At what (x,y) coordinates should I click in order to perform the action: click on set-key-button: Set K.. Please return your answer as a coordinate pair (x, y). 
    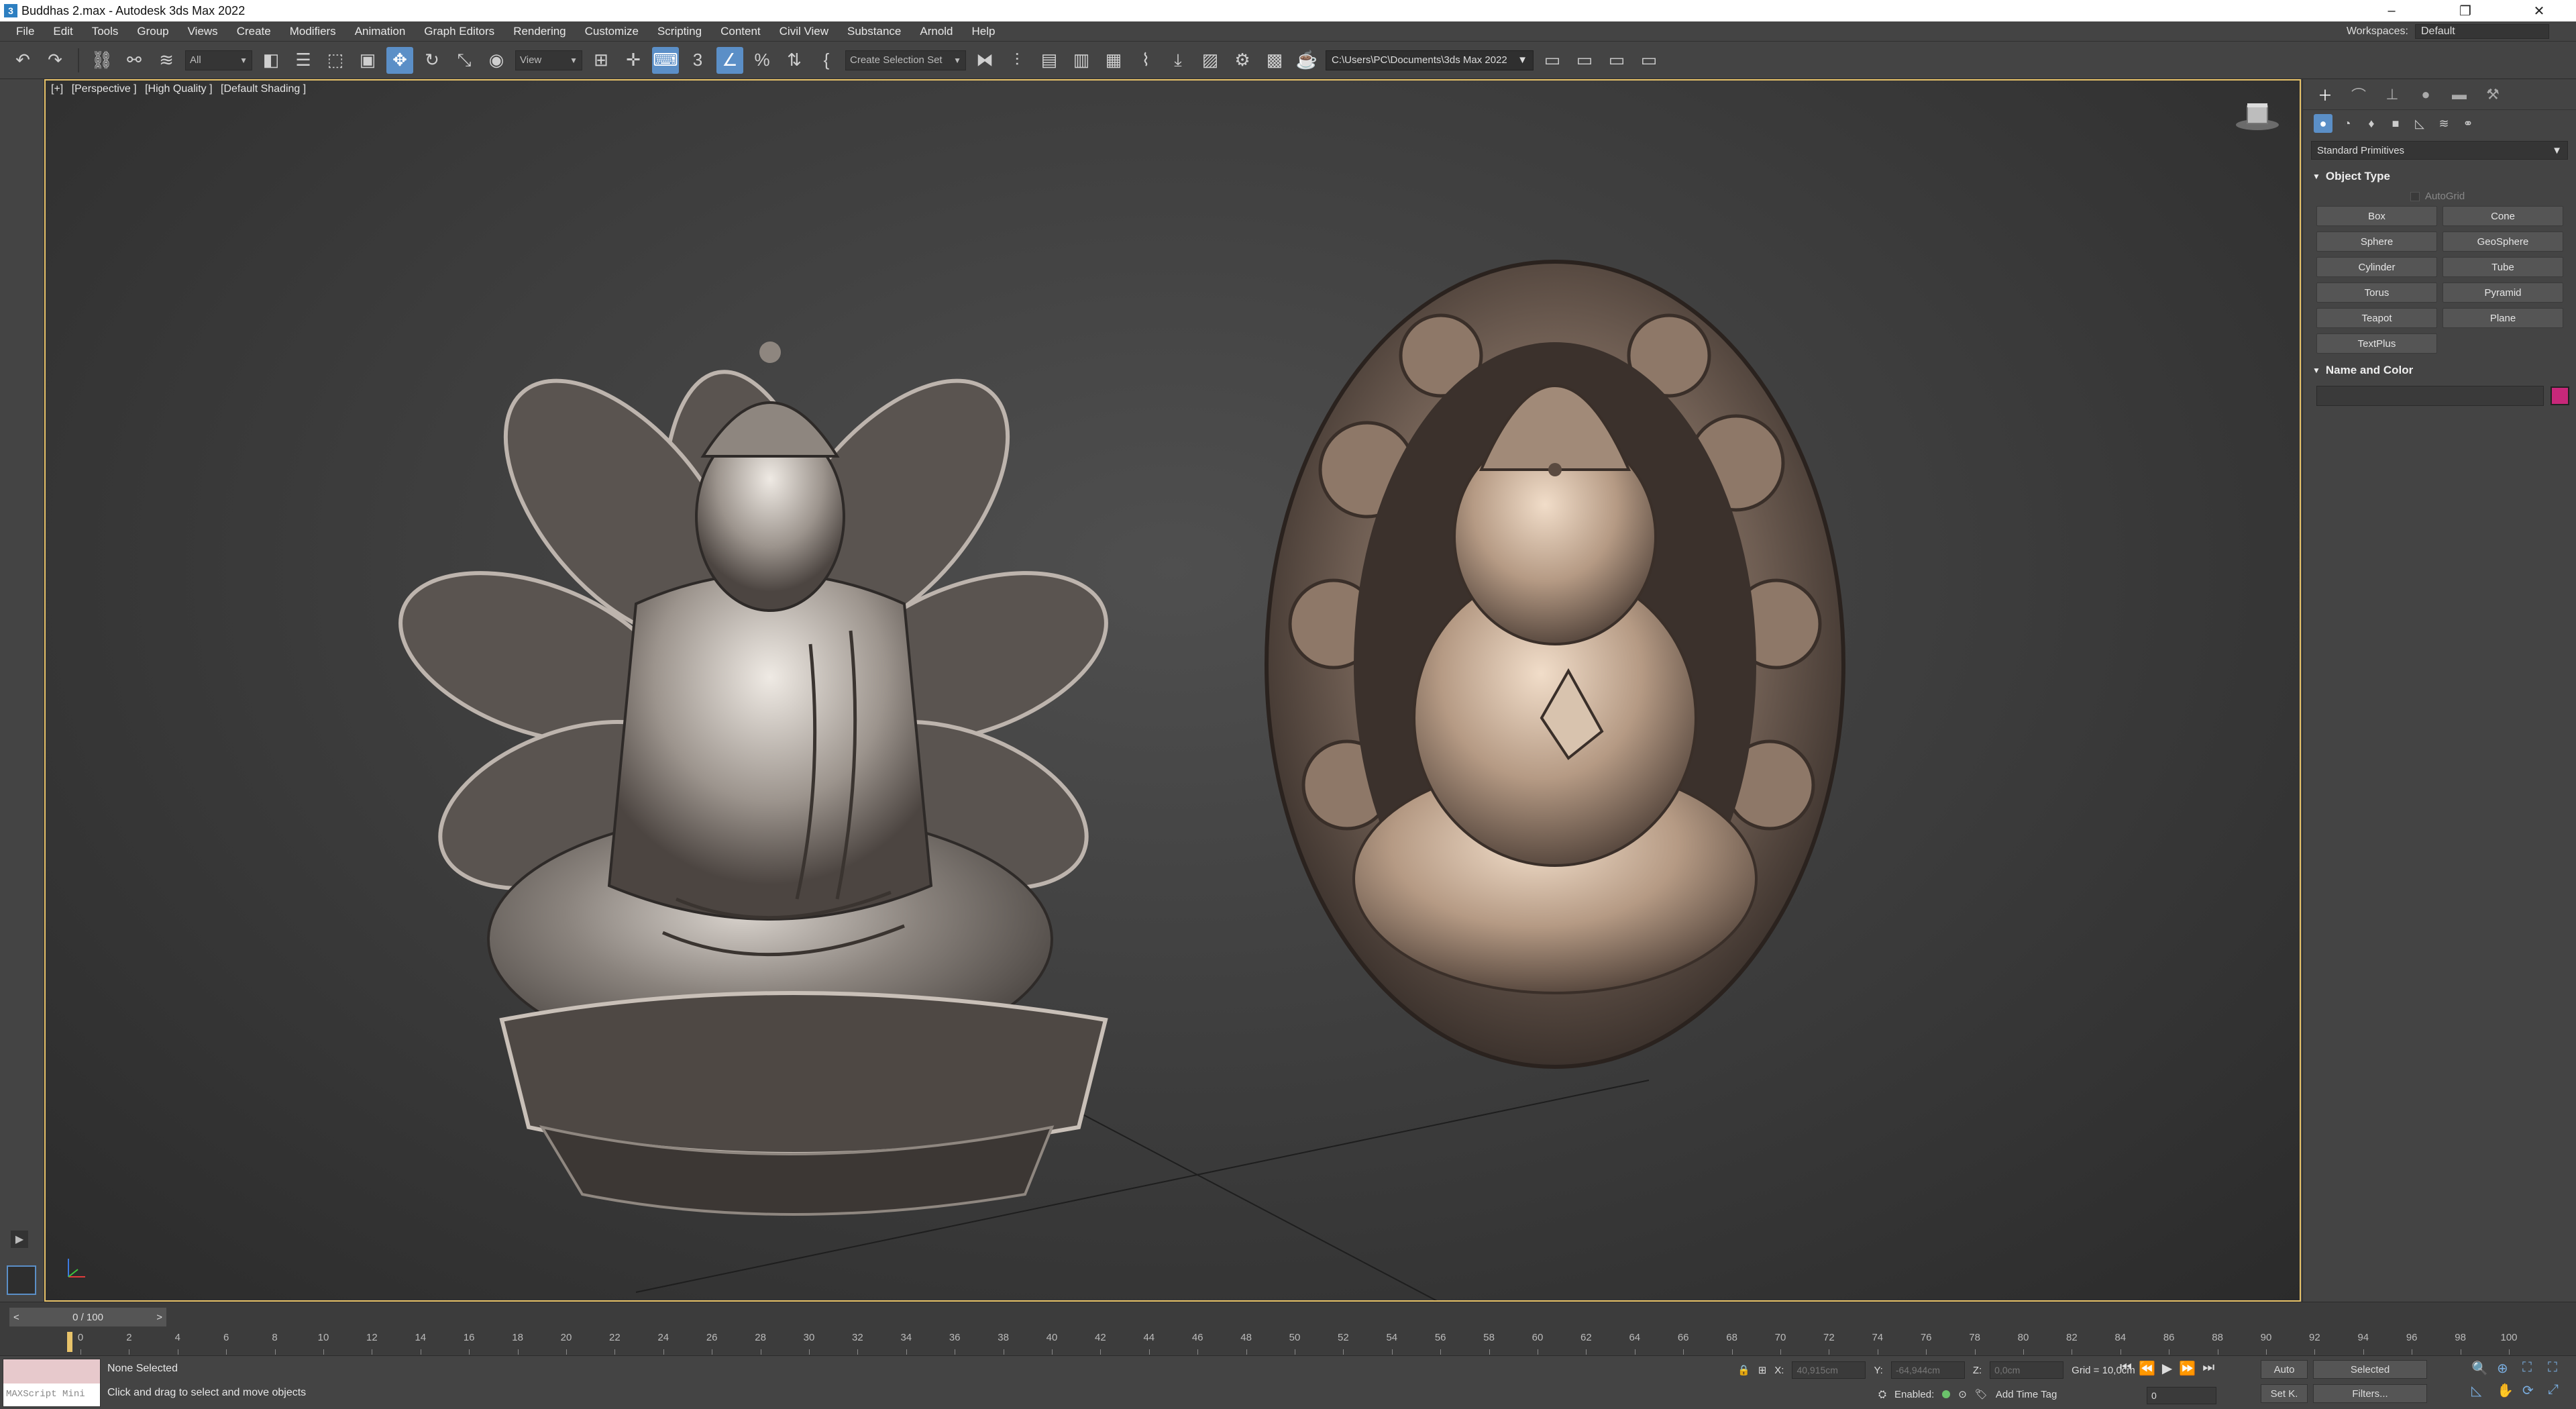
    Looking at the image, I should click on (2284, 1393).